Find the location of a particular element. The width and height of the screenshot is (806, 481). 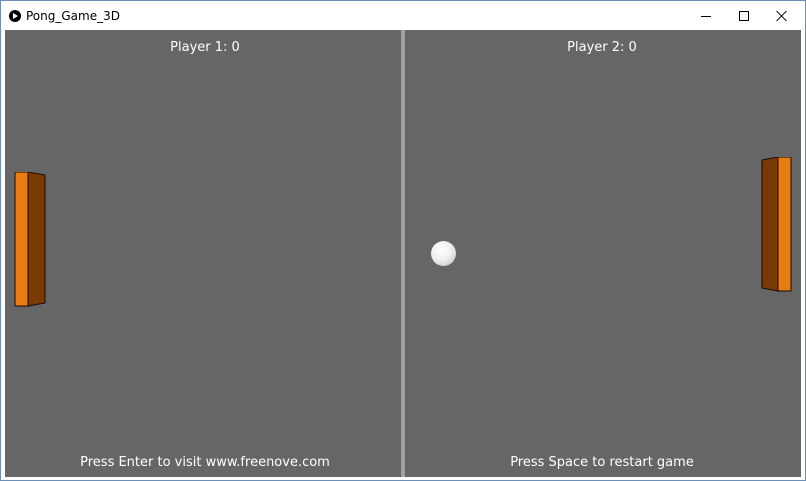

minimize-icon is located at coordinates (706, 16).